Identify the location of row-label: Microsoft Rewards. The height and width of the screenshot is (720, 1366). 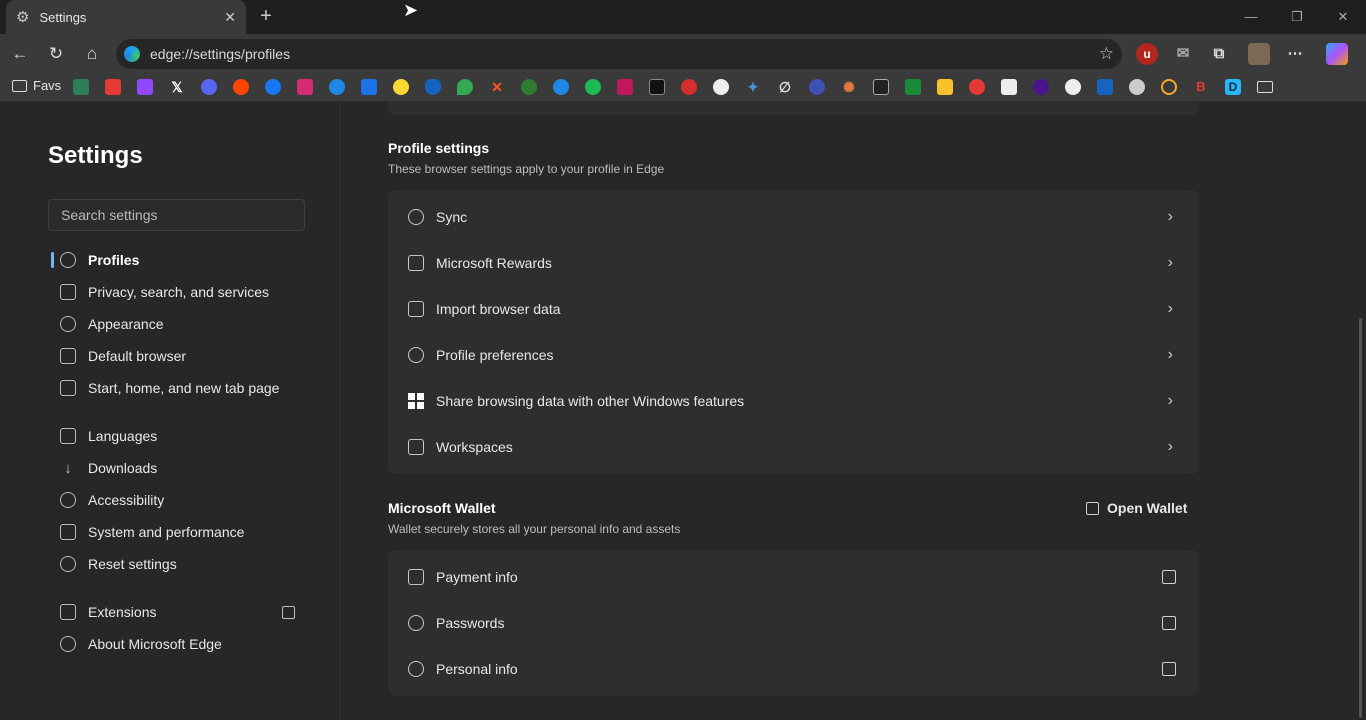
(494, 263).